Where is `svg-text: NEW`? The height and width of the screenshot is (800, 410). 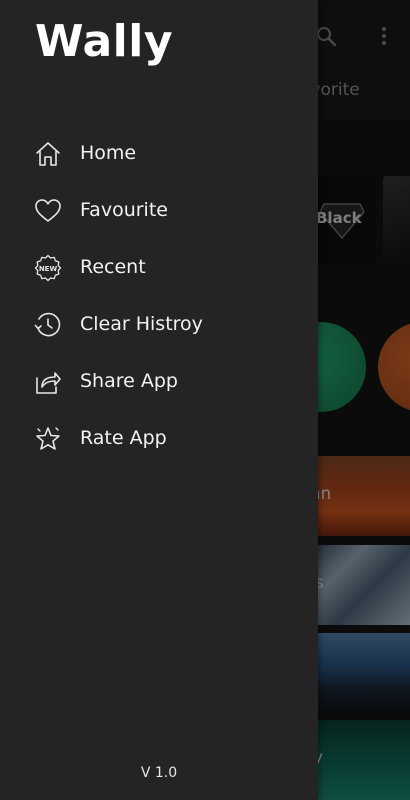 svg-text: NEW is located at coordinates (48, 269).